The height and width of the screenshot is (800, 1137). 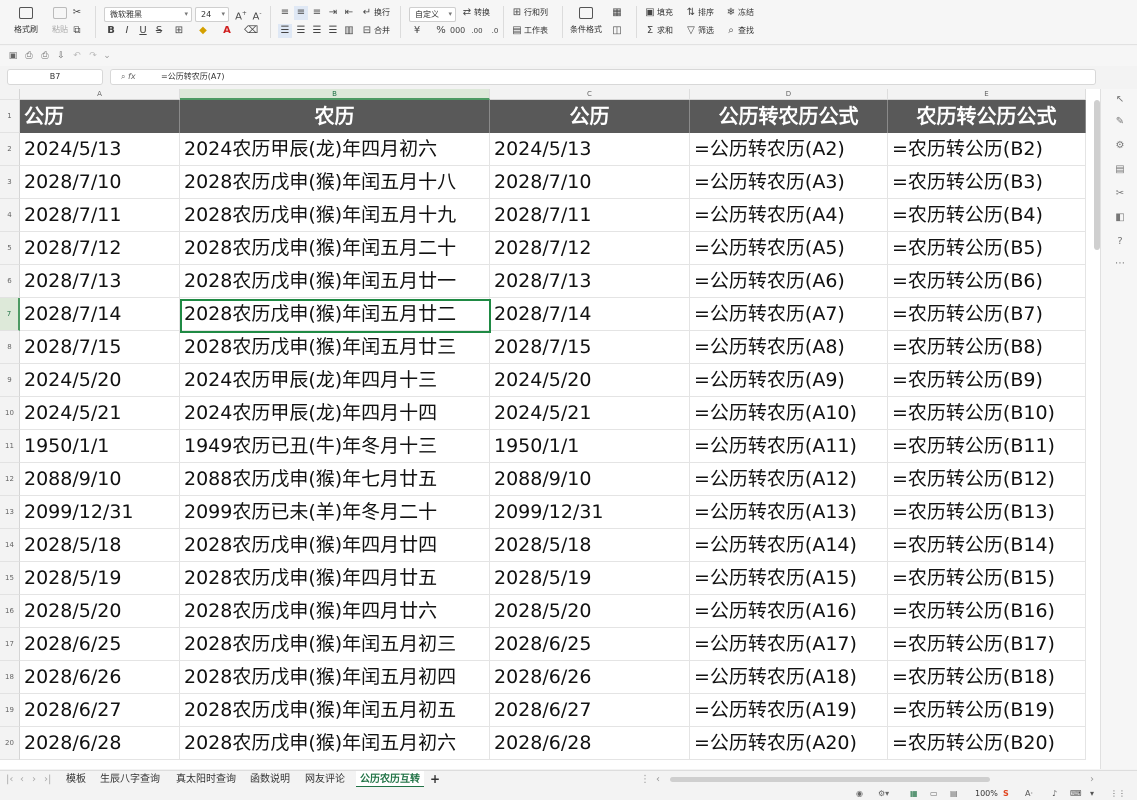 What do you see at coordinates (586, 23) in the screenshot?
I see `conditional-format-button: 条件格式` at bounding box center [586, 23].